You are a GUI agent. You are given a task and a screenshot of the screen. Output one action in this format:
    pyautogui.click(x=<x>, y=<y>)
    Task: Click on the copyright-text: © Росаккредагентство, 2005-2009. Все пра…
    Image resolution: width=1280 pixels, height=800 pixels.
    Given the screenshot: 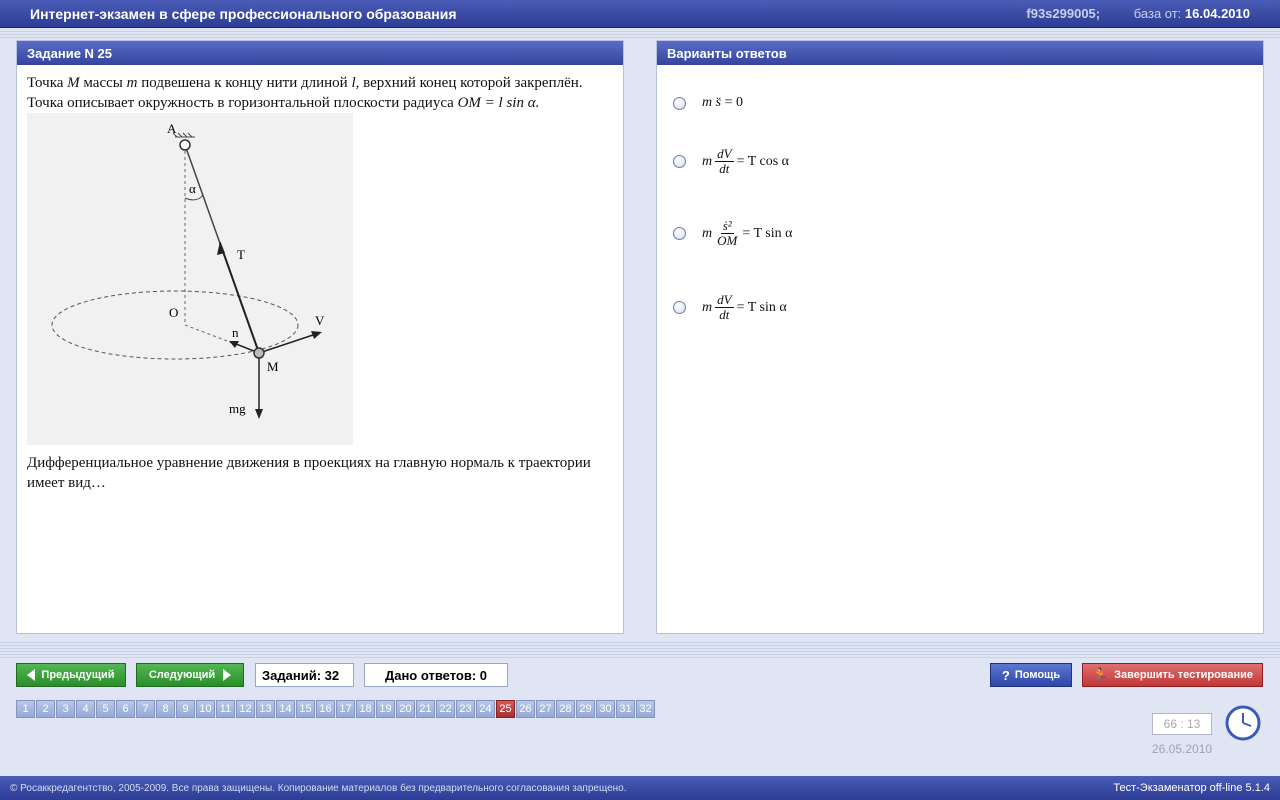 What is the action you would take?
    pyautogui.click(x=318, y=788)
    